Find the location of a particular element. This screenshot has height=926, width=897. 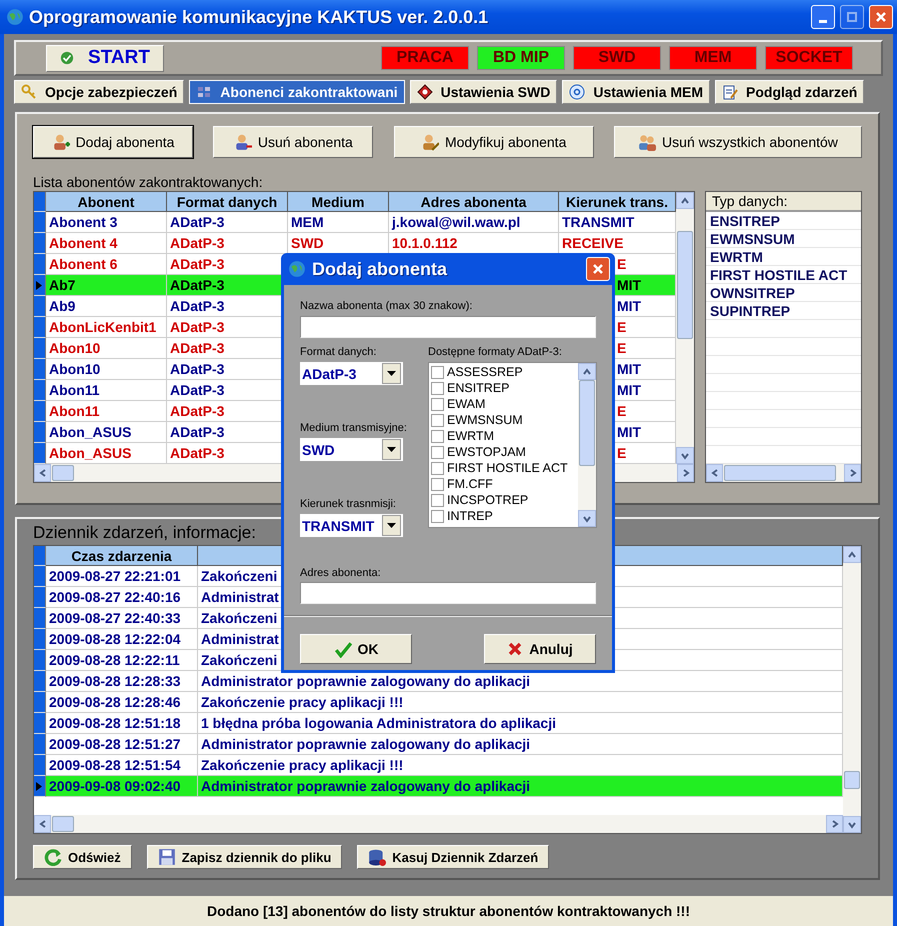

table-cell: 2009-08-27 22:40:33 is located at coordinates (122, 618).